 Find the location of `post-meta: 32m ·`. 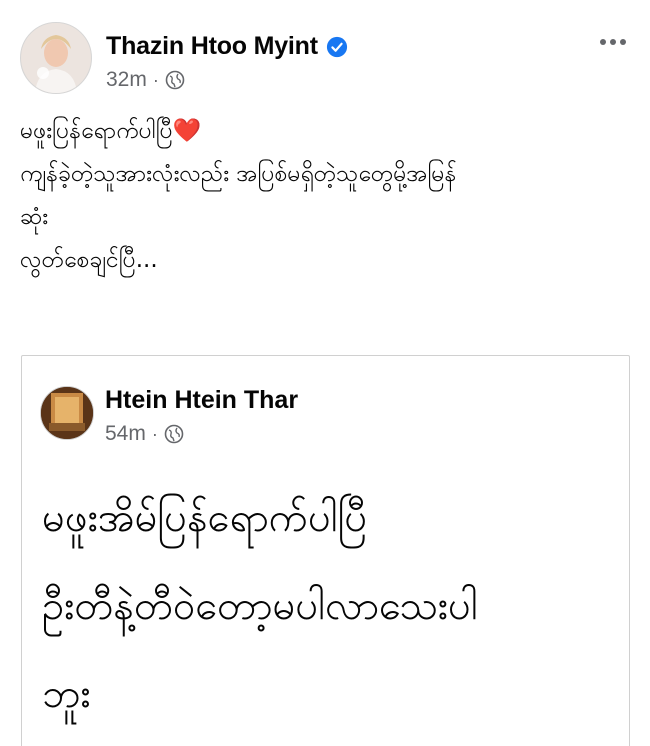

post-meta: 32m · is located at coordinates (145, 80).